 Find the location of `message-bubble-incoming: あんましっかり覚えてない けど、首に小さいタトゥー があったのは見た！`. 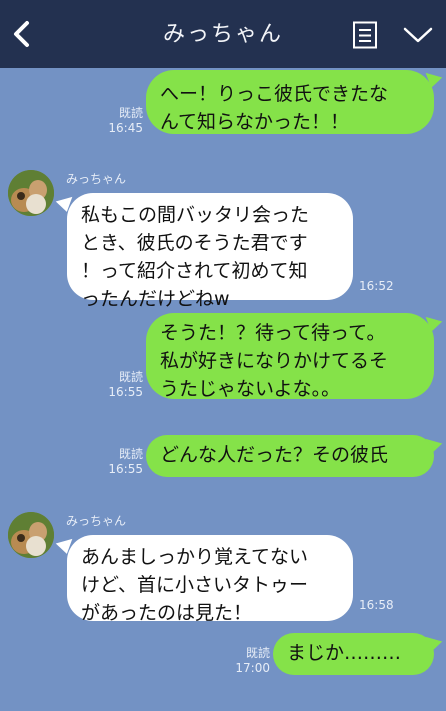

message-bubble-incoming: あんましっかり覚えてない けど、首に小さいタトゥー があったのは見た！ is located at coordinates (210, 579).